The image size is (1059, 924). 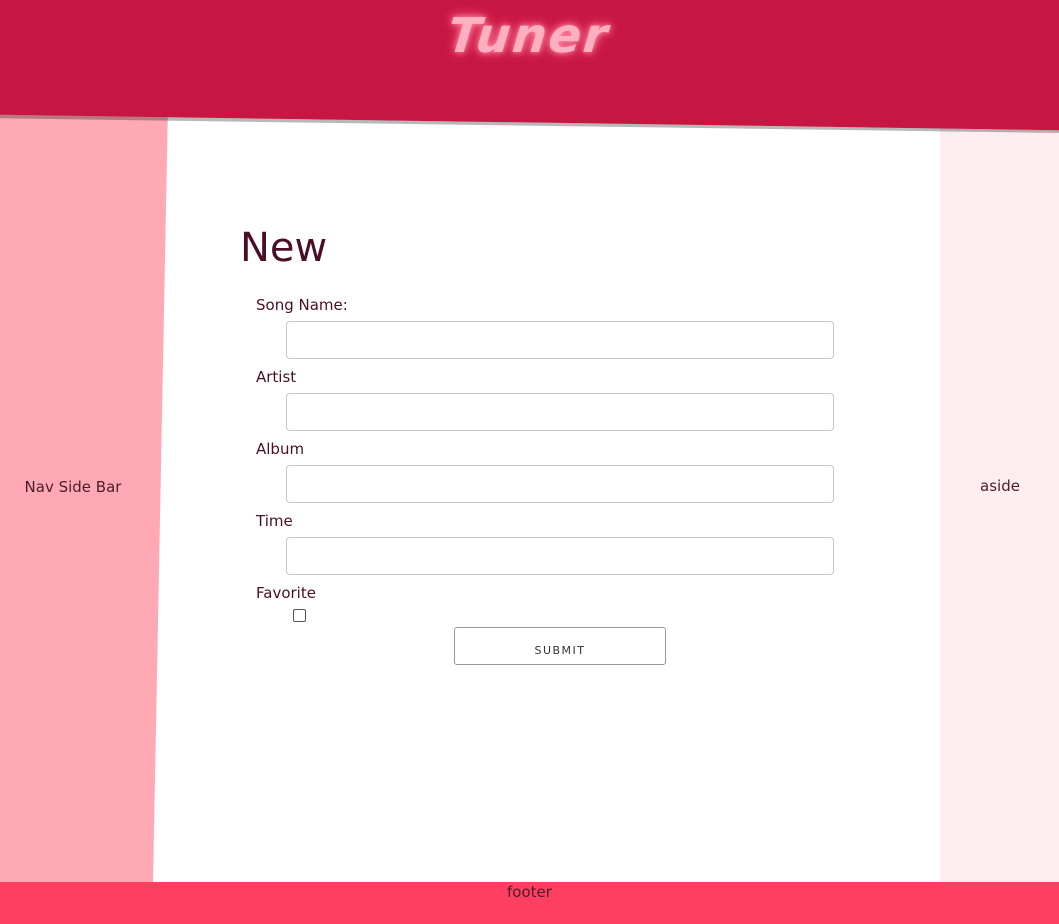 I want to click on song-name-input, so click(x=560, y=340).